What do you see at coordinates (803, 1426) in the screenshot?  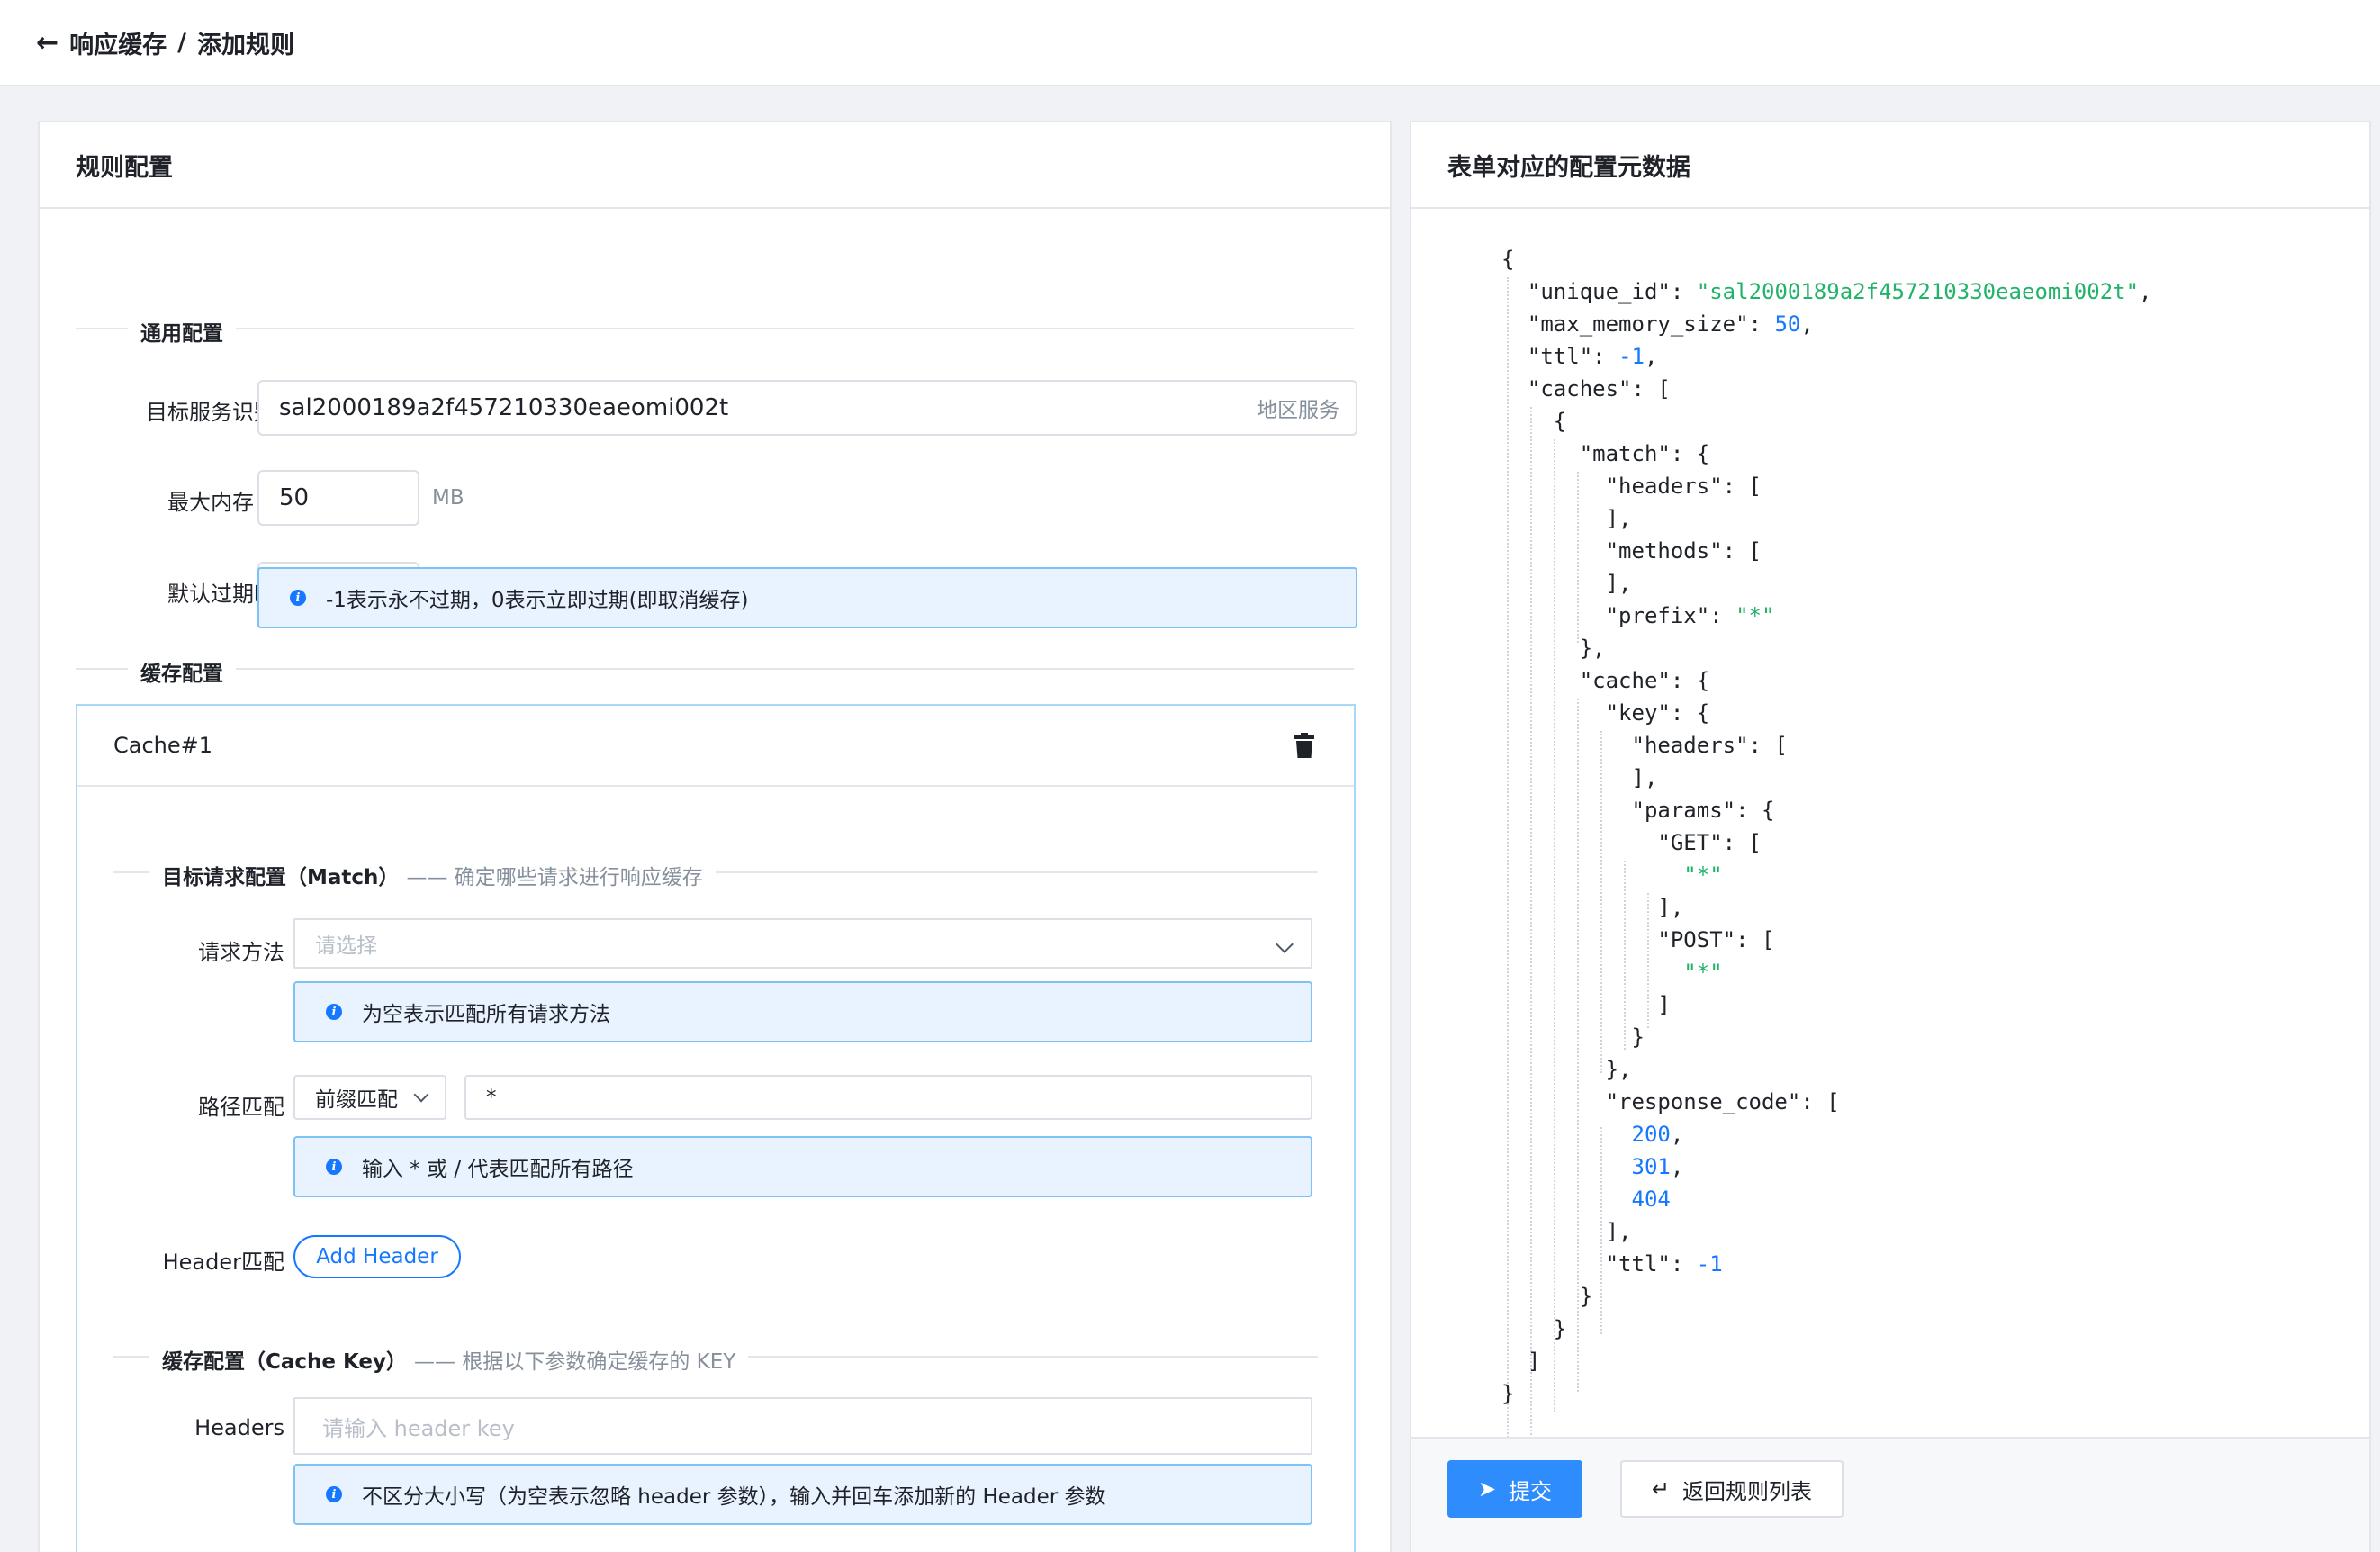 I see `headers-input: 请输入 header key` at bounding box center [803, 1426].